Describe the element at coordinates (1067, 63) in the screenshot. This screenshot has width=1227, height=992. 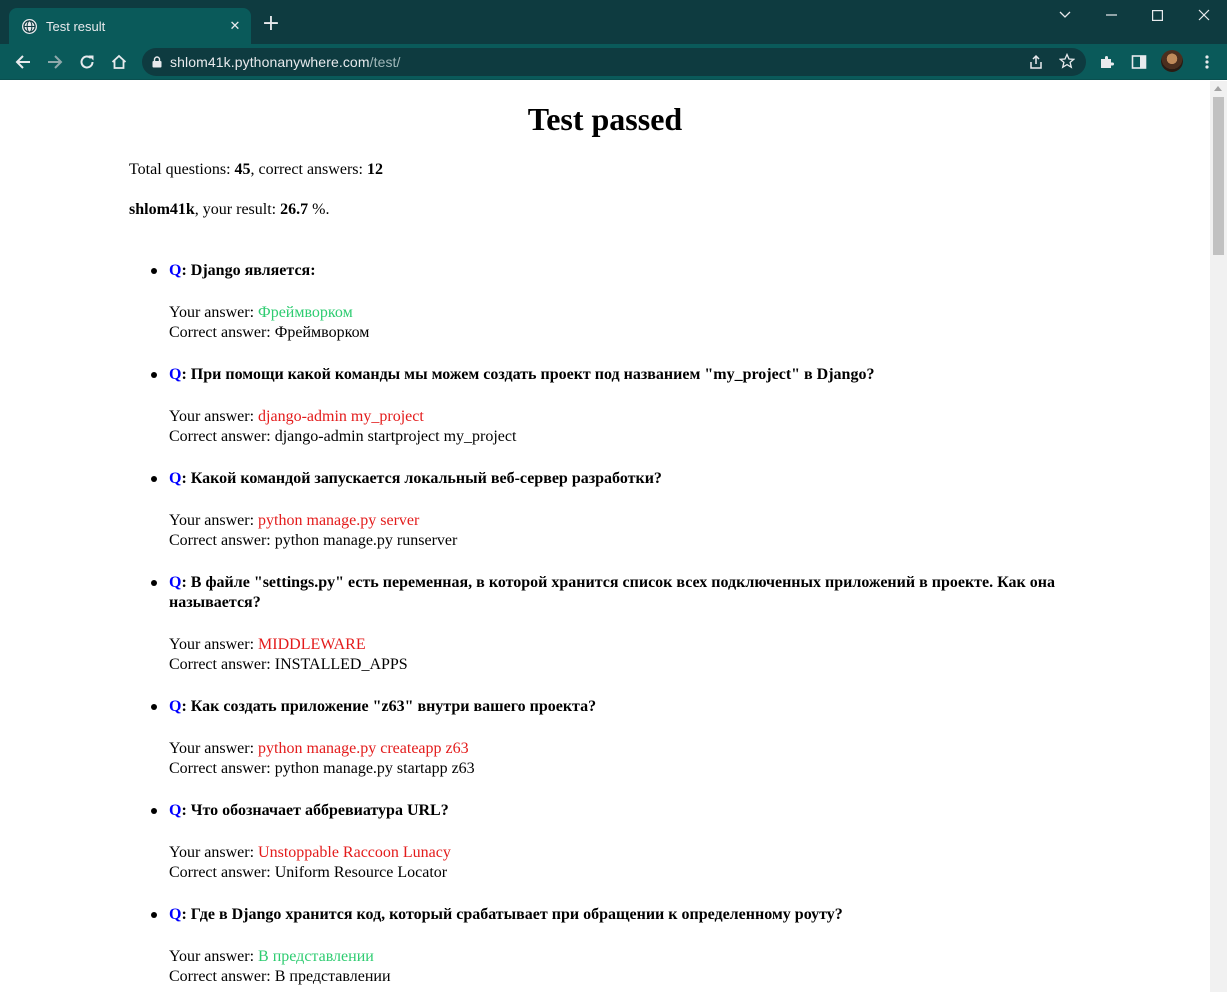
I see `star-icon` at that location.